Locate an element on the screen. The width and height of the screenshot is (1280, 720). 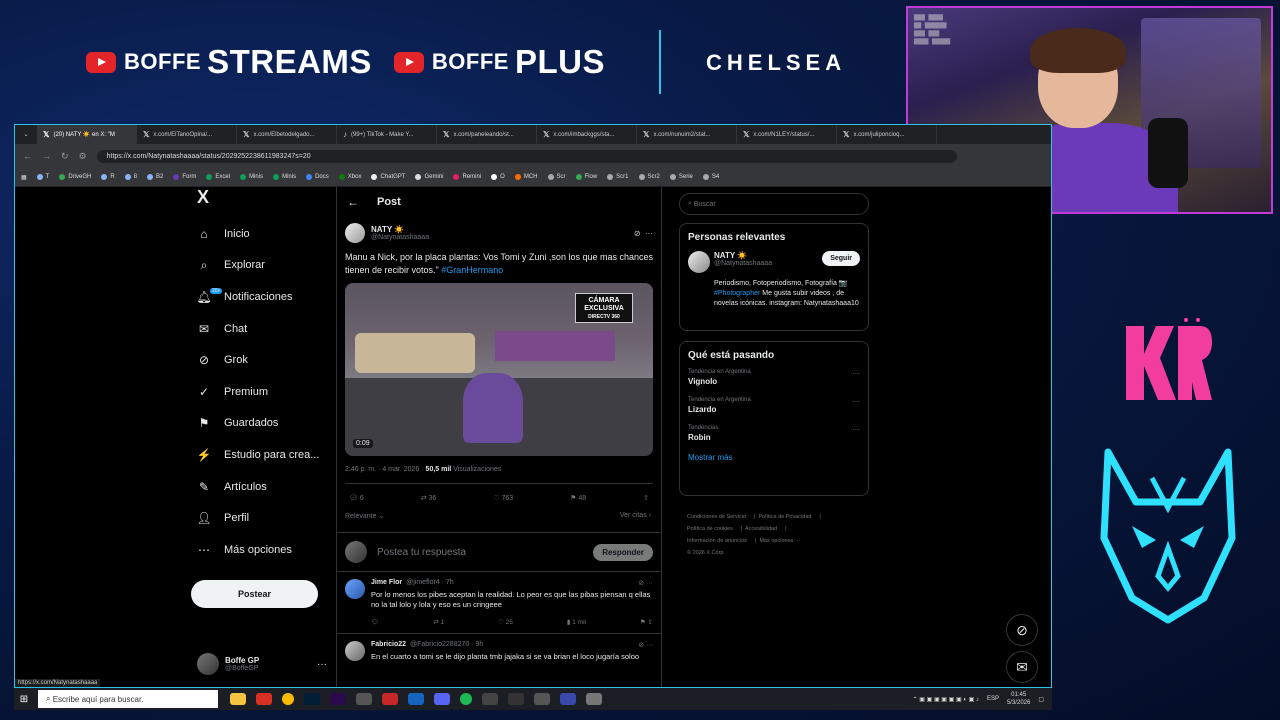
steam-icon is located at coordinates (416, 699).